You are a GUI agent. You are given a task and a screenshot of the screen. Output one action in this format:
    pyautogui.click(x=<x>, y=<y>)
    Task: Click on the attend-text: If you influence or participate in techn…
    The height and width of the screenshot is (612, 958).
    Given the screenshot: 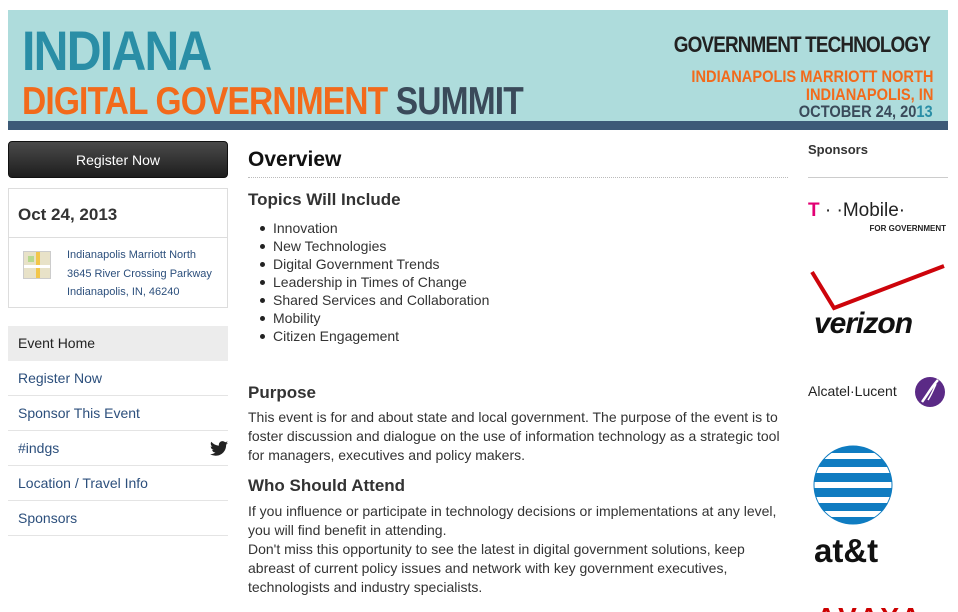 What is the action you would take?
    pyautogui.click(x=512, y=520)
    